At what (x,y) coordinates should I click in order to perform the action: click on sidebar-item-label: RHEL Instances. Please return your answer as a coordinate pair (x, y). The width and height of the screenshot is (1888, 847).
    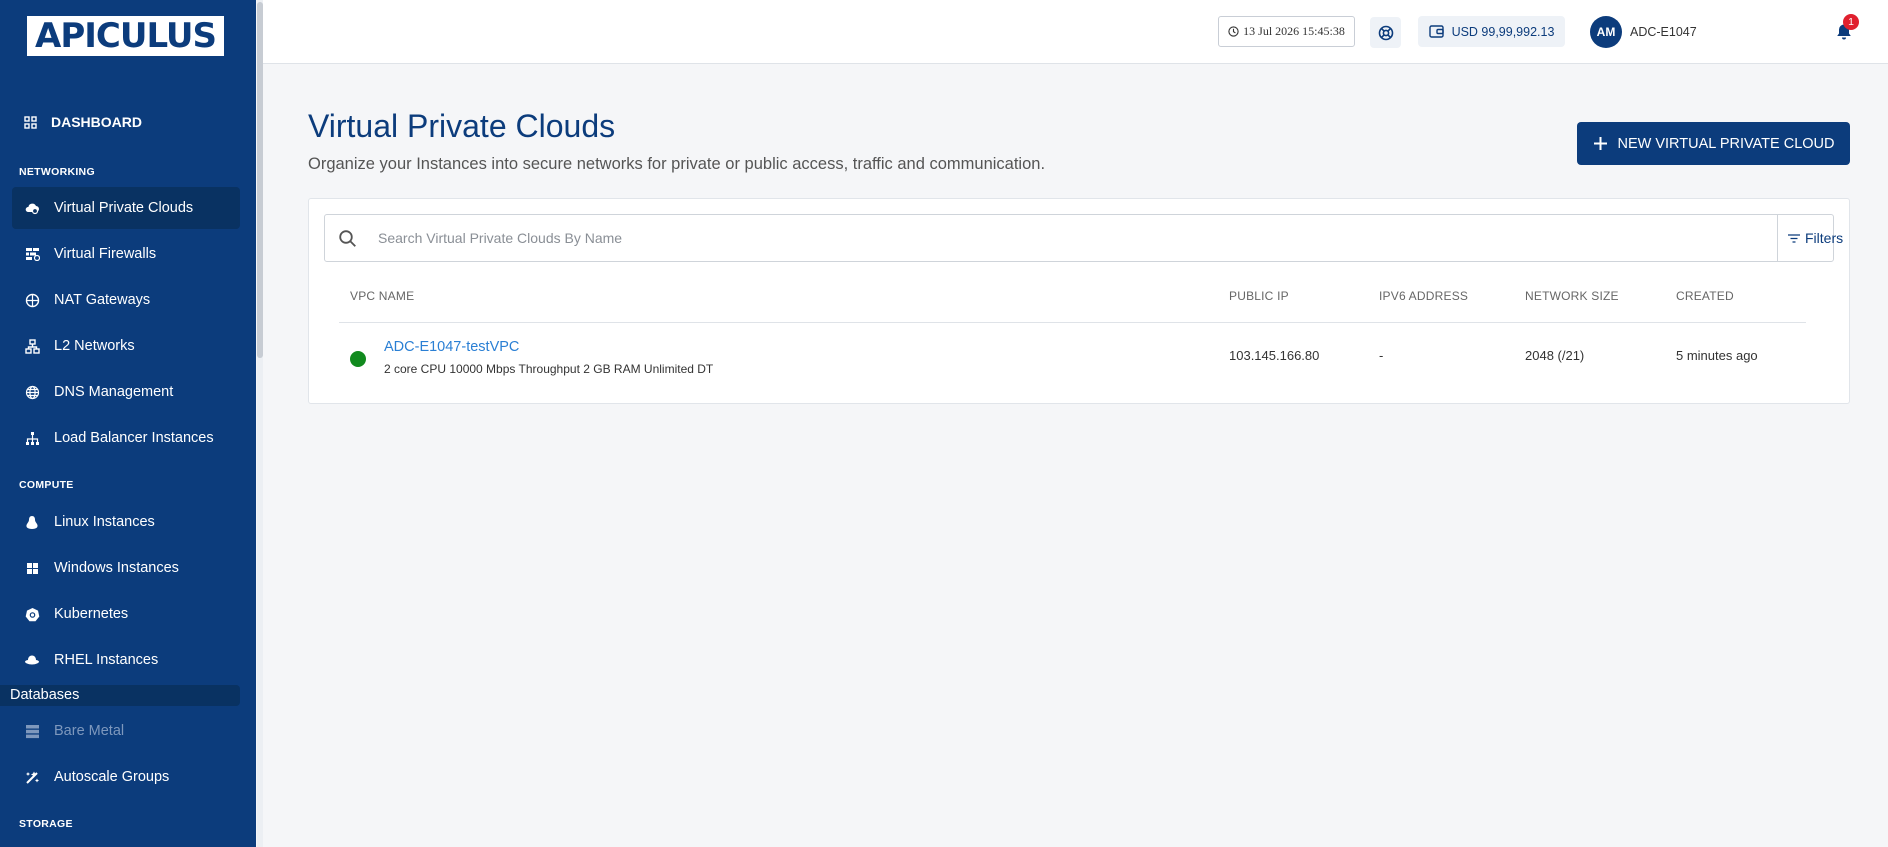
    Looking at the image, I should click on (106, 660).